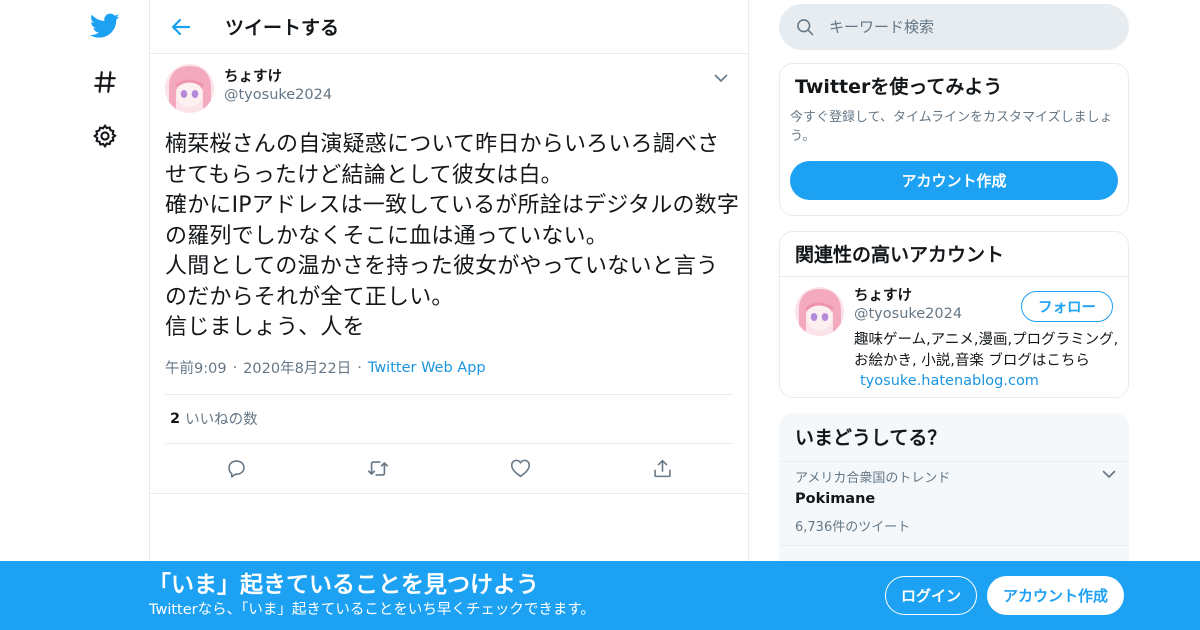 This screenshot has width=1200, height=630. Describe the element at coordinates (954, 438) in the screenshot. I see `trends-header: いまどうしてる？` at that location.